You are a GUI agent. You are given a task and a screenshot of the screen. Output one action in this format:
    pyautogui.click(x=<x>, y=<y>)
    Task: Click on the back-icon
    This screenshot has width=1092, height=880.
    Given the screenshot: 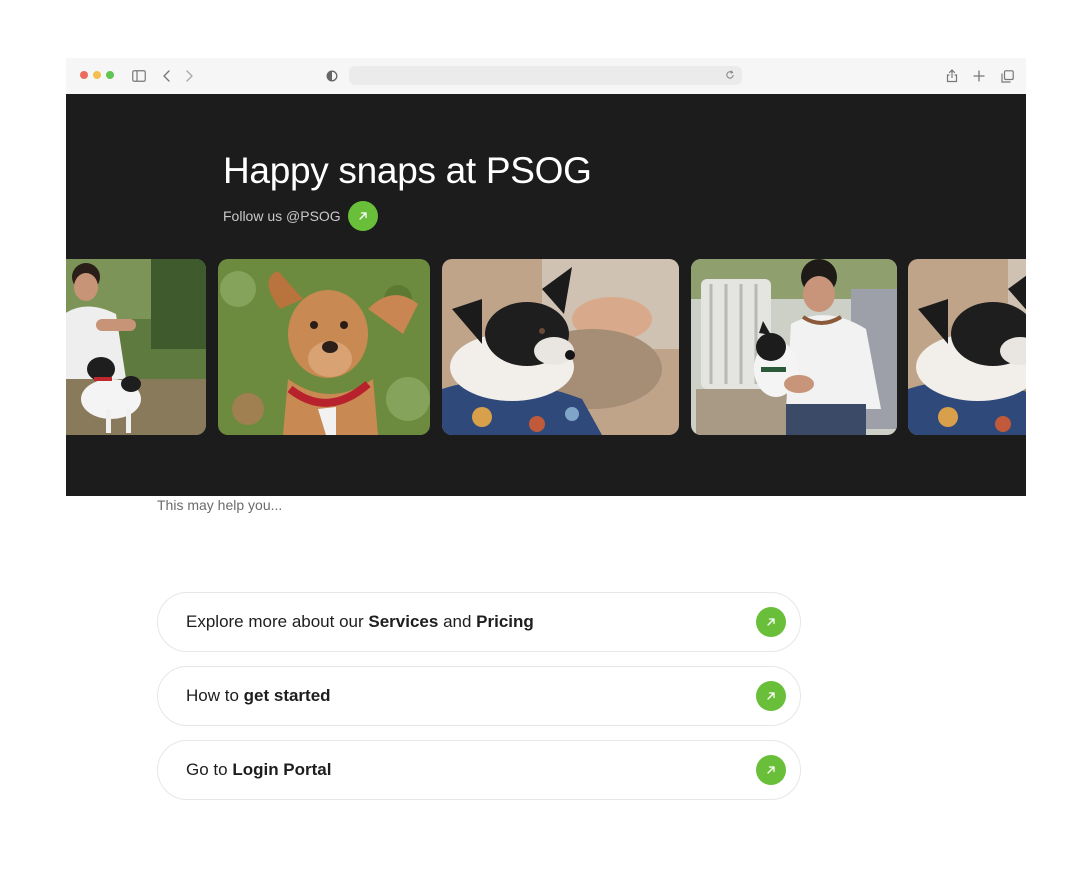 What is the action you would take?
    pyautogui.click(x=167, y=76)
    